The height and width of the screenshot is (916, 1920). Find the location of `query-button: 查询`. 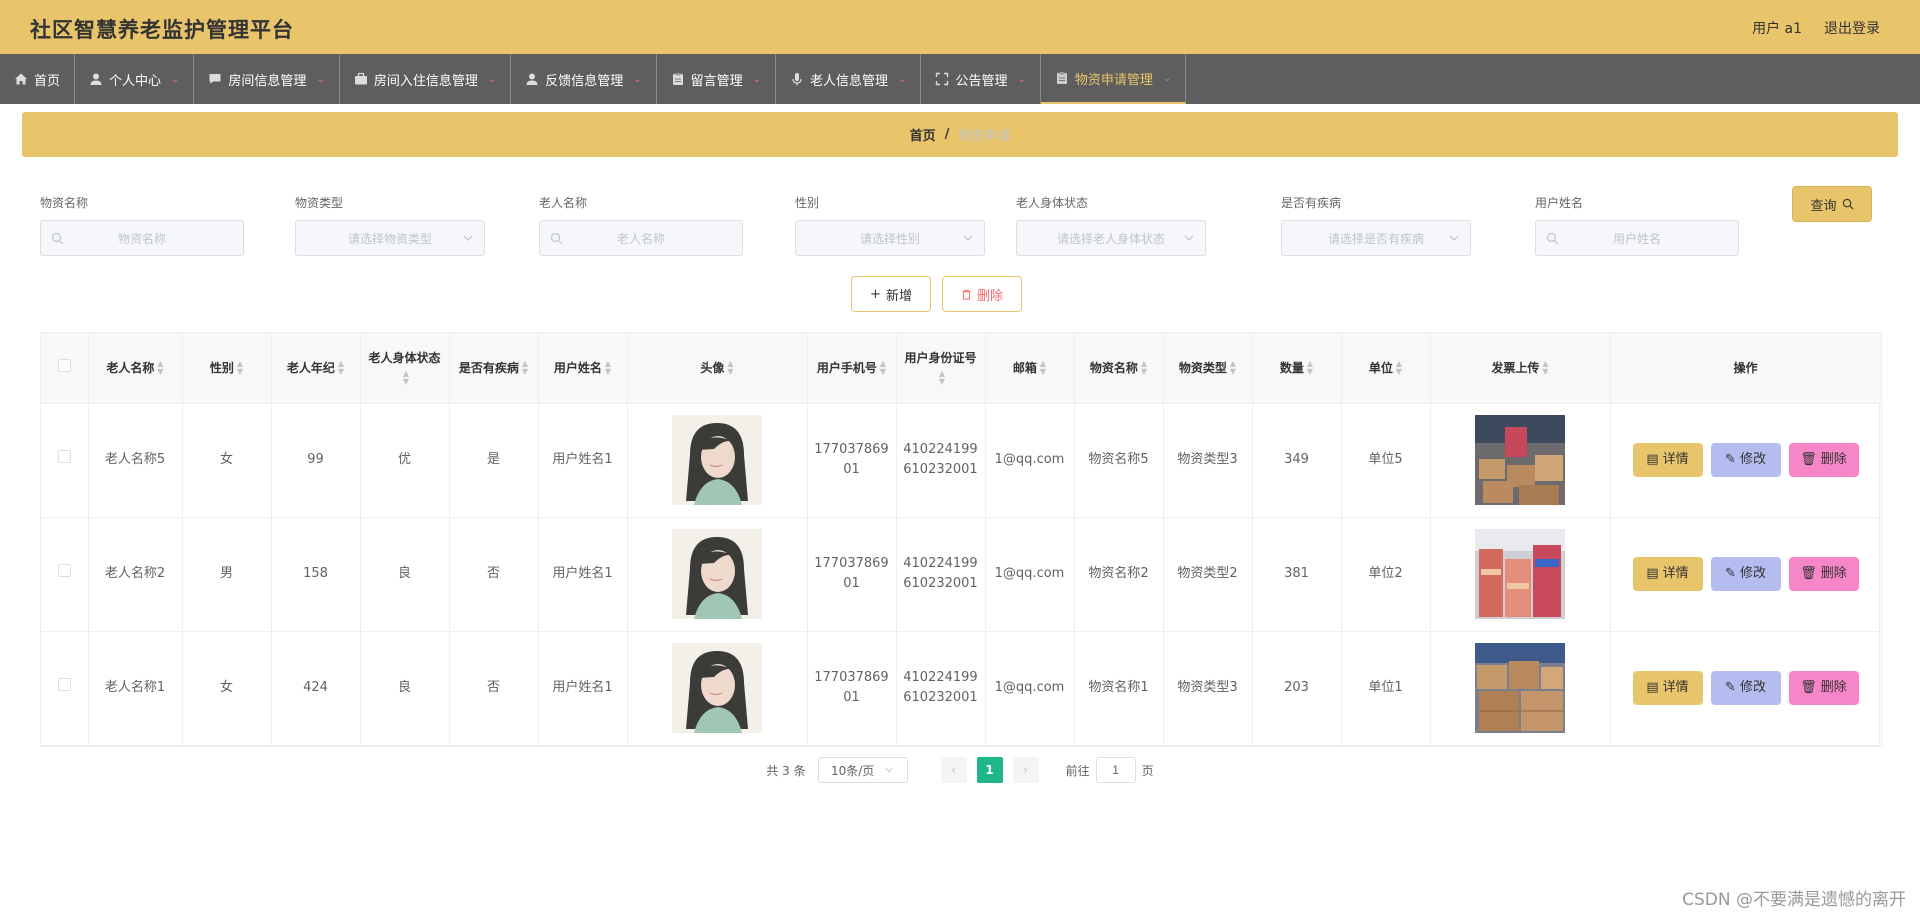

query-button: 查询 is located at coordinates (1832, 204).